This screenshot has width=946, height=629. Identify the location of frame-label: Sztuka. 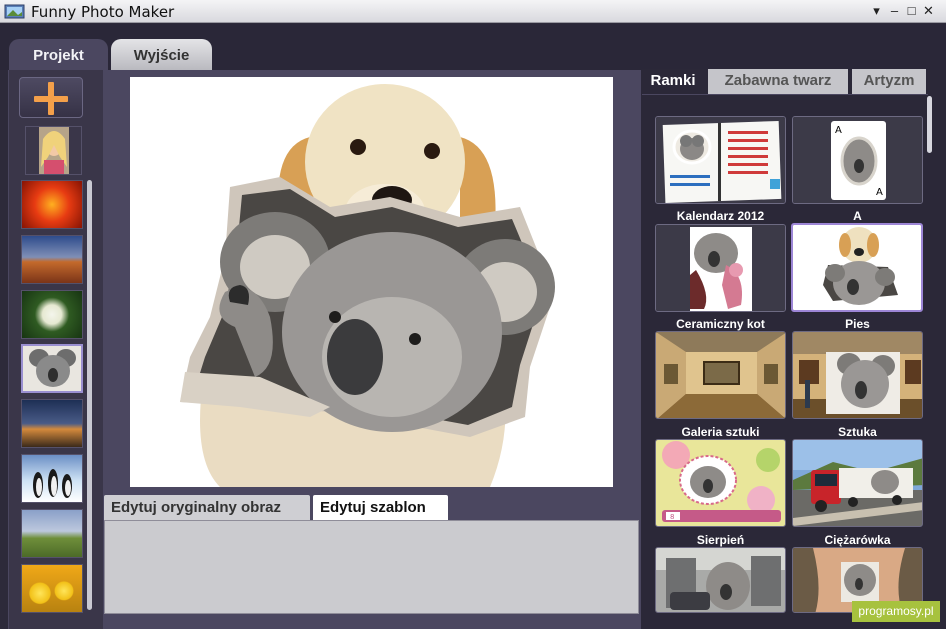
(857, 432).